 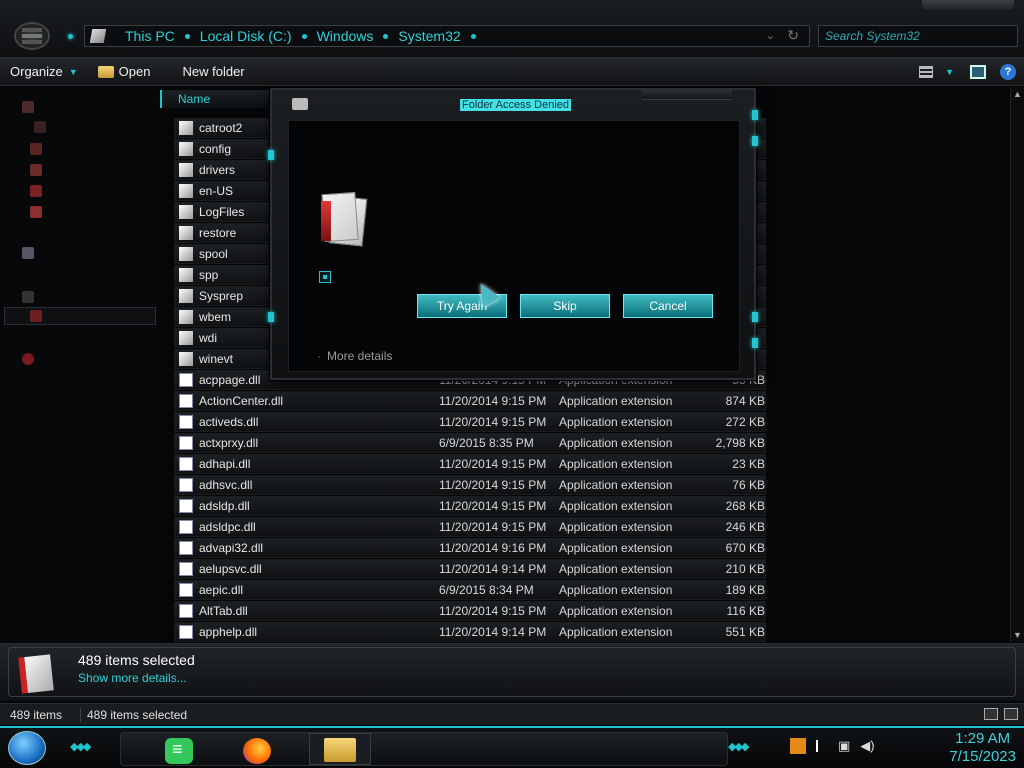 I want to click on status-bar: 489 items 489 items selected, so click(x=512, y=714).